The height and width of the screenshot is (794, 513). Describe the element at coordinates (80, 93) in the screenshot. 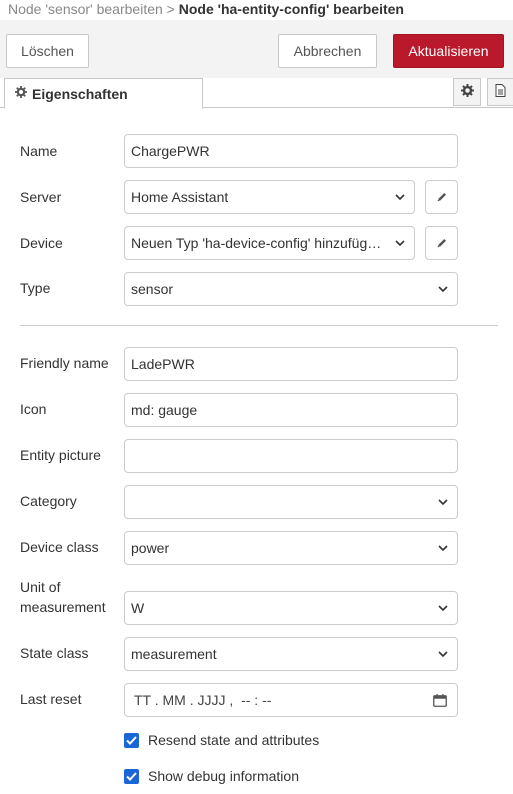

I see `tab-properties-label: Eigenschaften` at that location.